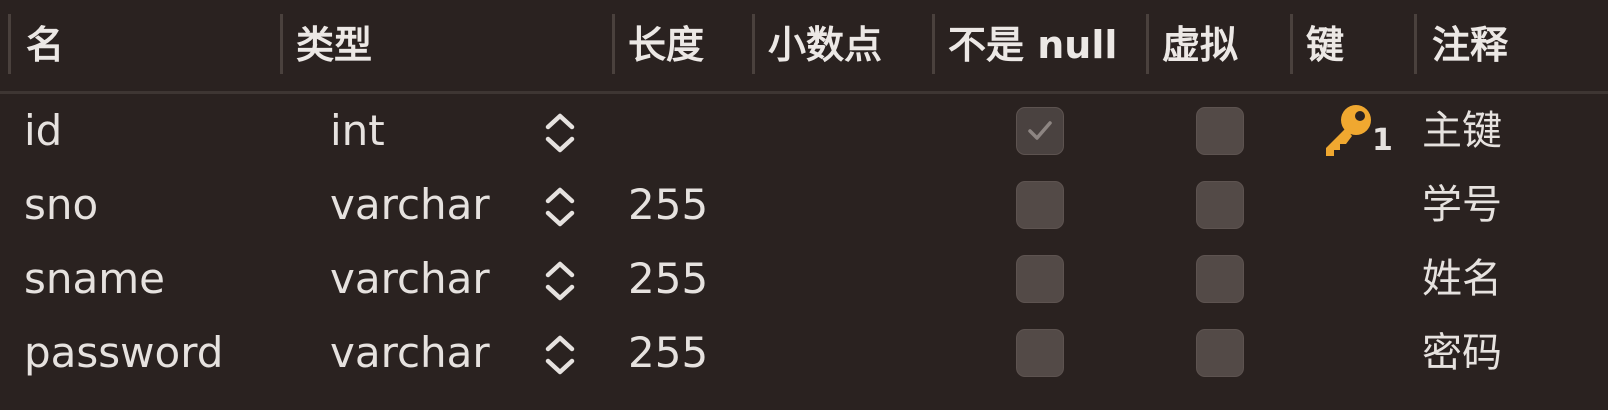 Image resolution: width=1608 pixels, height=410 pixels. What do you see at coordinates (45, 45) in the screenshot?
I see `column-header-name: 名` at bounding box center [45, 45].